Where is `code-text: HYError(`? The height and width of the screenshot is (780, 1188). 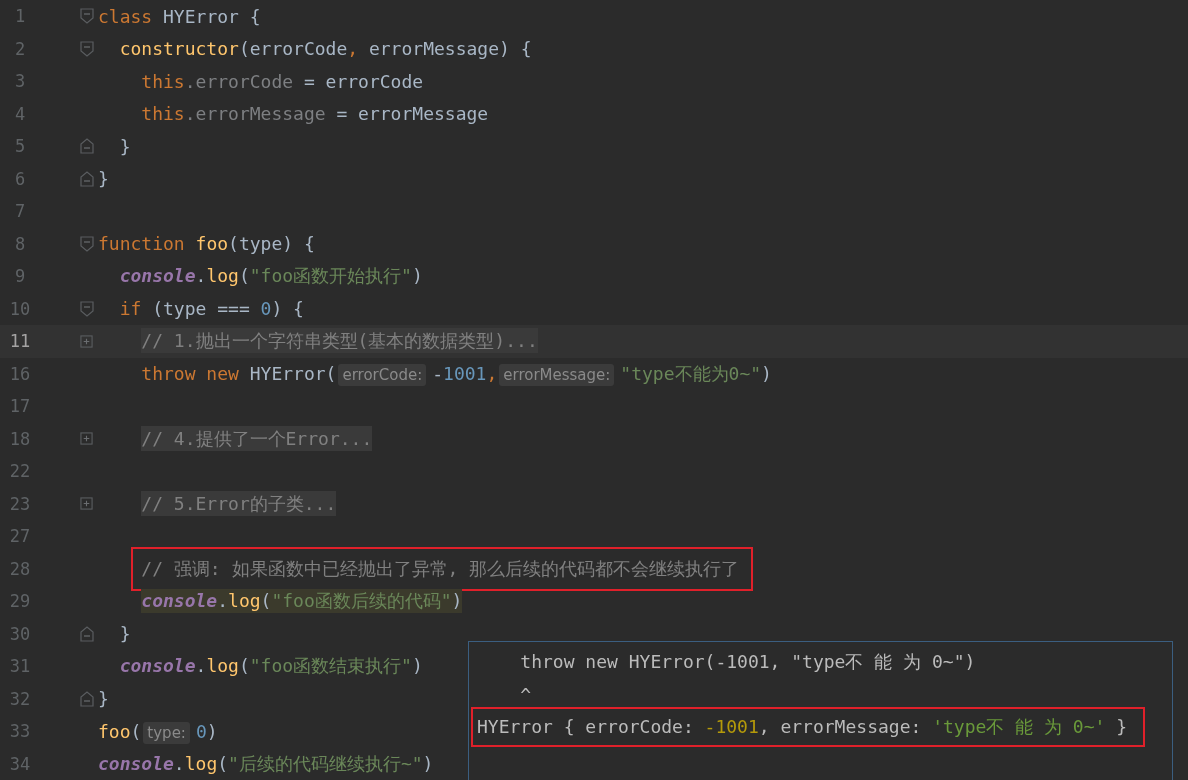
code-text: HYError( is located at coordinates (293, 373).